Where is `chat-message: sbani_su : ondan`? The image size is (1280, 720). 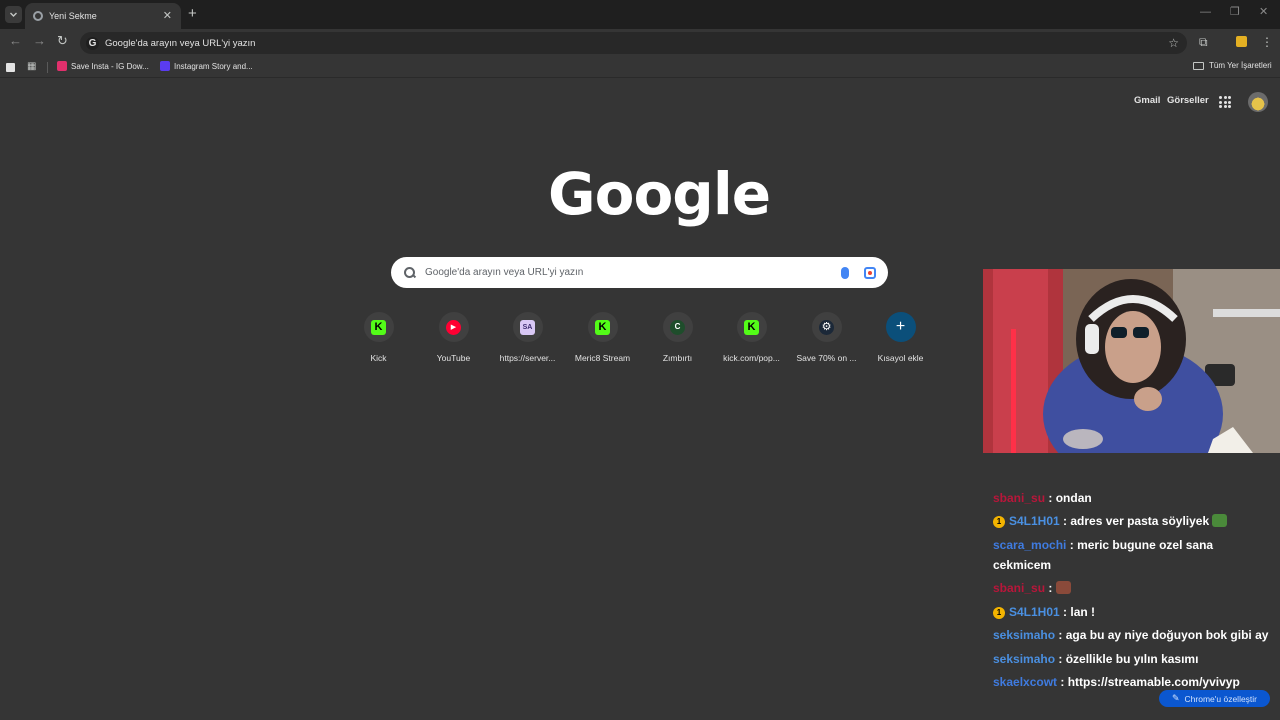
chat-message: sbani_su : ondan is located at coordinates (1131, 498).